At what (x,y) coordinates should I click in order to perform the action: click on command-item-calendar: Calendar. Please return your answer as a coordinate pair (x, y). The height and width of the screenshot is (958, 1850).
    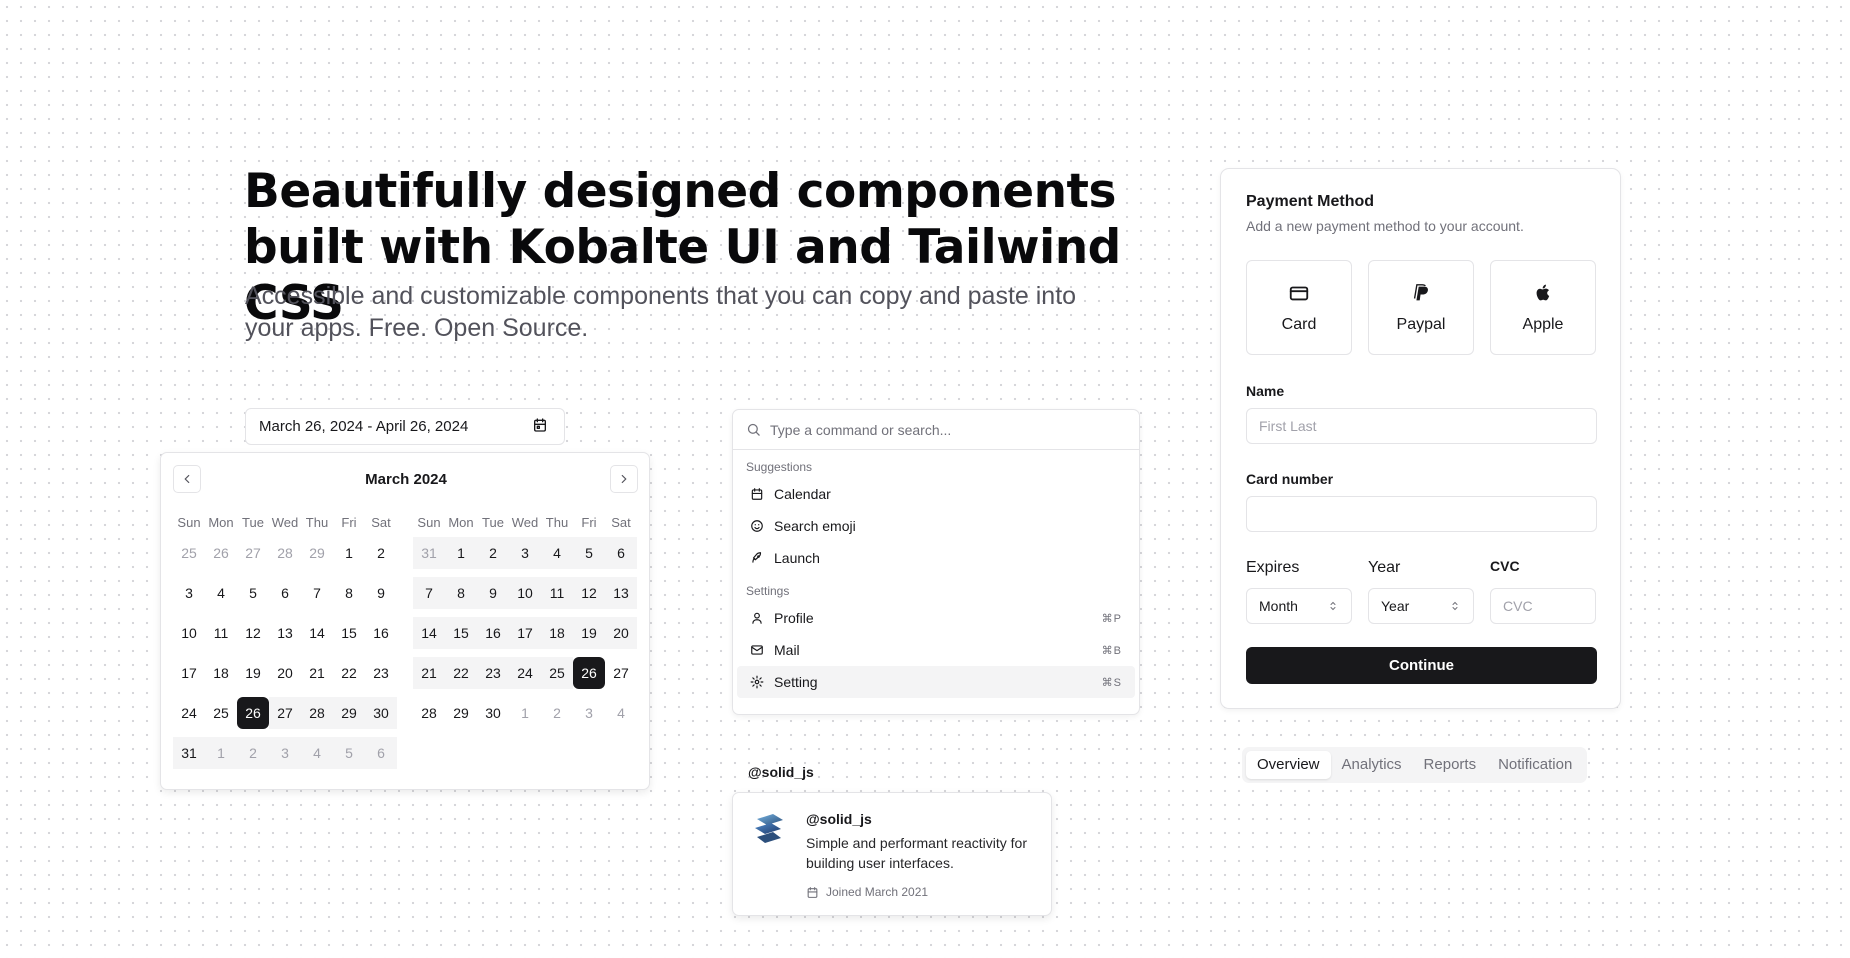
    Looking at the image, I should click on (936, 494).